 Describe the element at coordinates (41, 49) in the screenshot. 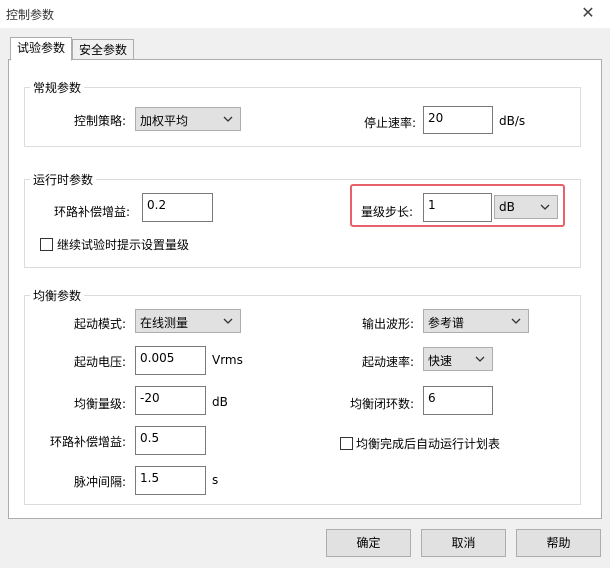

I see `tab-test-params: 试验参数` at that location.